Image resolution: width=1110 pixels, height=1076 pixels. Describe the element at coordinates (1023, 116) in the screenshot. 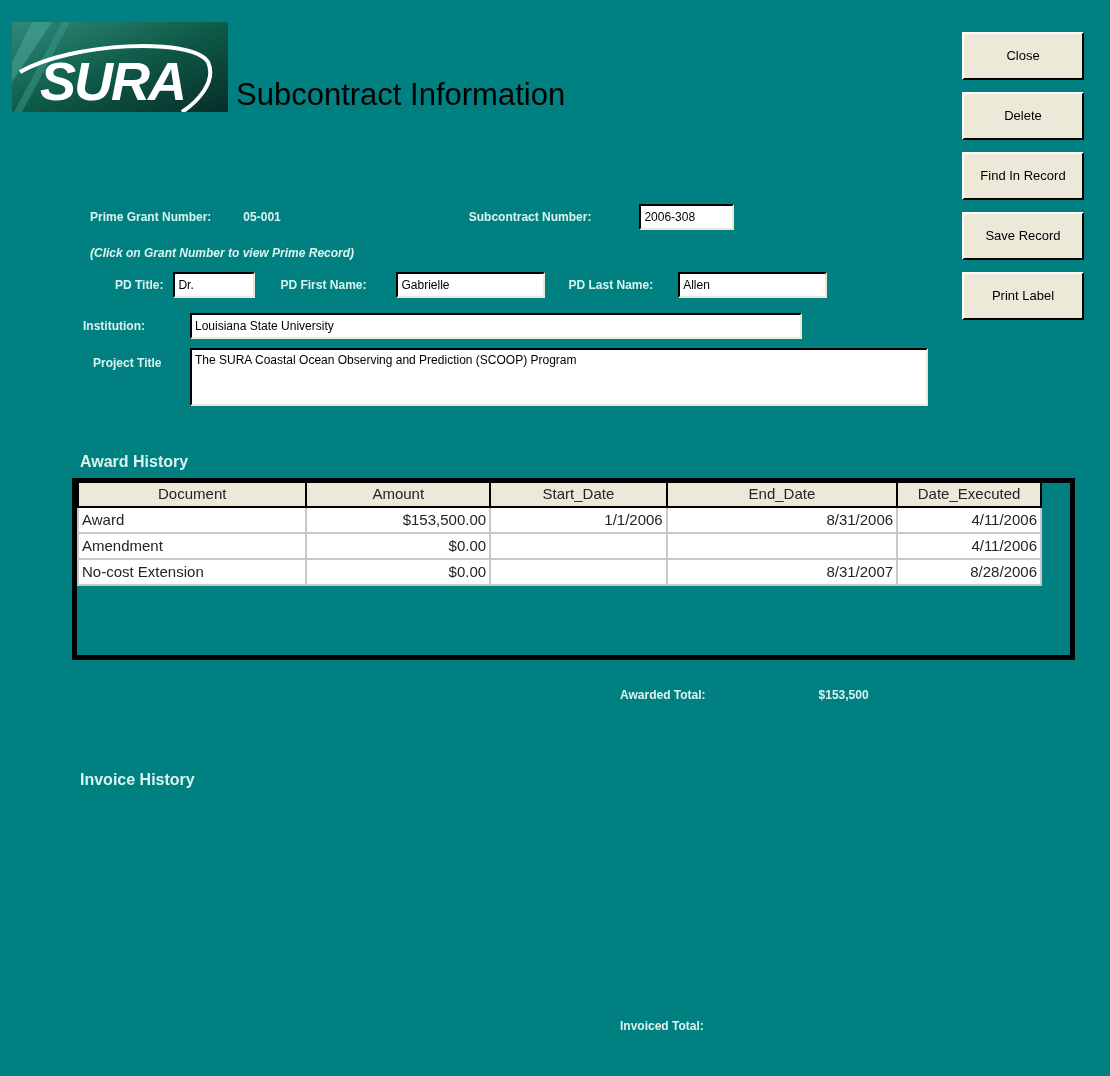

I see `form-button: Delete` at that location.